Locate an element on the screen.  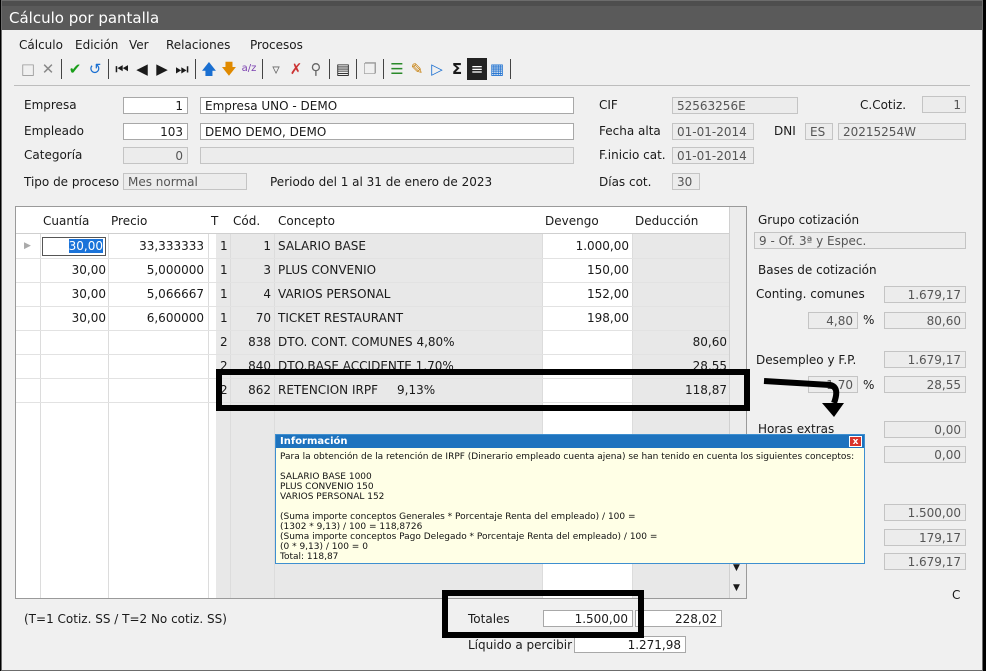
sort-down-icon: 🡇 is located at coordinates (229, 69).